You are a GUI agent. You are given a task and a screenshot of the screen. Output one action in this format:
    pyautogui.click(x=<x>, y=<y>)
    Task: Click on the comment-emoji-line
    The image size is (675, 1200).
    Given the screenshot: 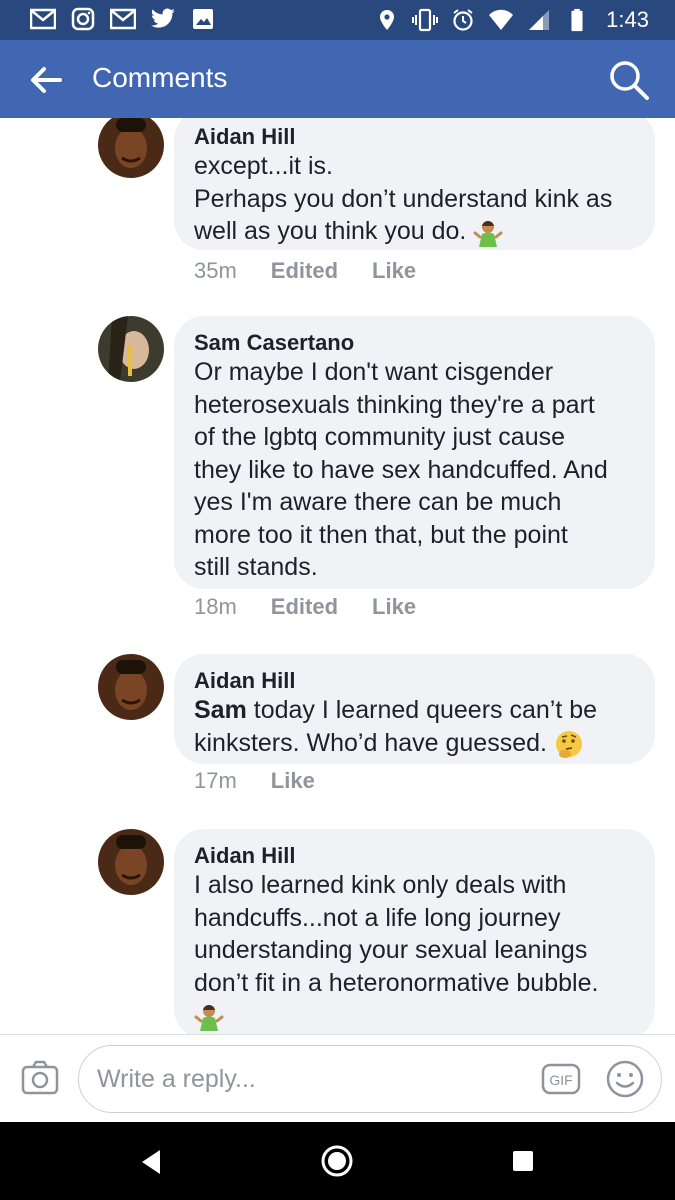 What is the action you would take?
    pyautogui.click(x=414, y=1015)
    